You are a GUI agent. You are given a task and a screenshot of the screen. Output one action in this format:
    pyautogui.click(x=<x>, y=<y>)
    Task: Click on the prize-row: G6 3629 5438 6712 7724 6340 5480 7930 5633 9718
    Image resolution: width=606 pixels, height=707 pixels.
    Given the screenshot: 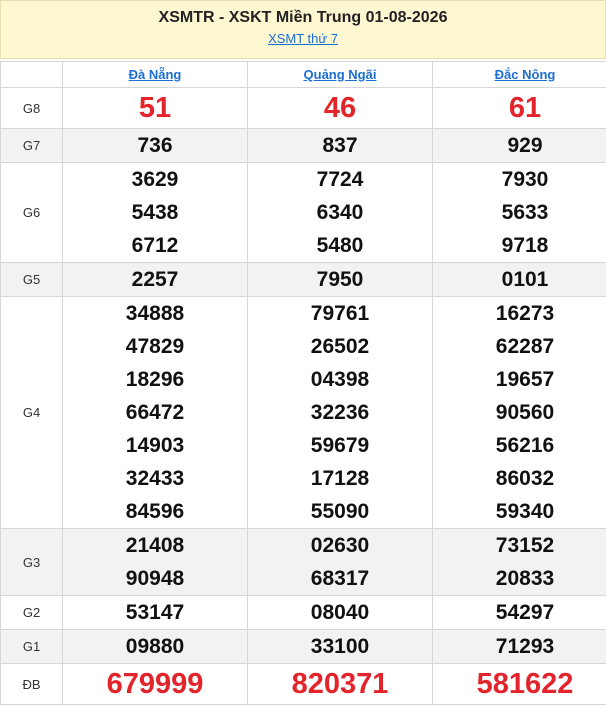 What is the action you would take?
    pyautogui.click(x=303, y=212)
    